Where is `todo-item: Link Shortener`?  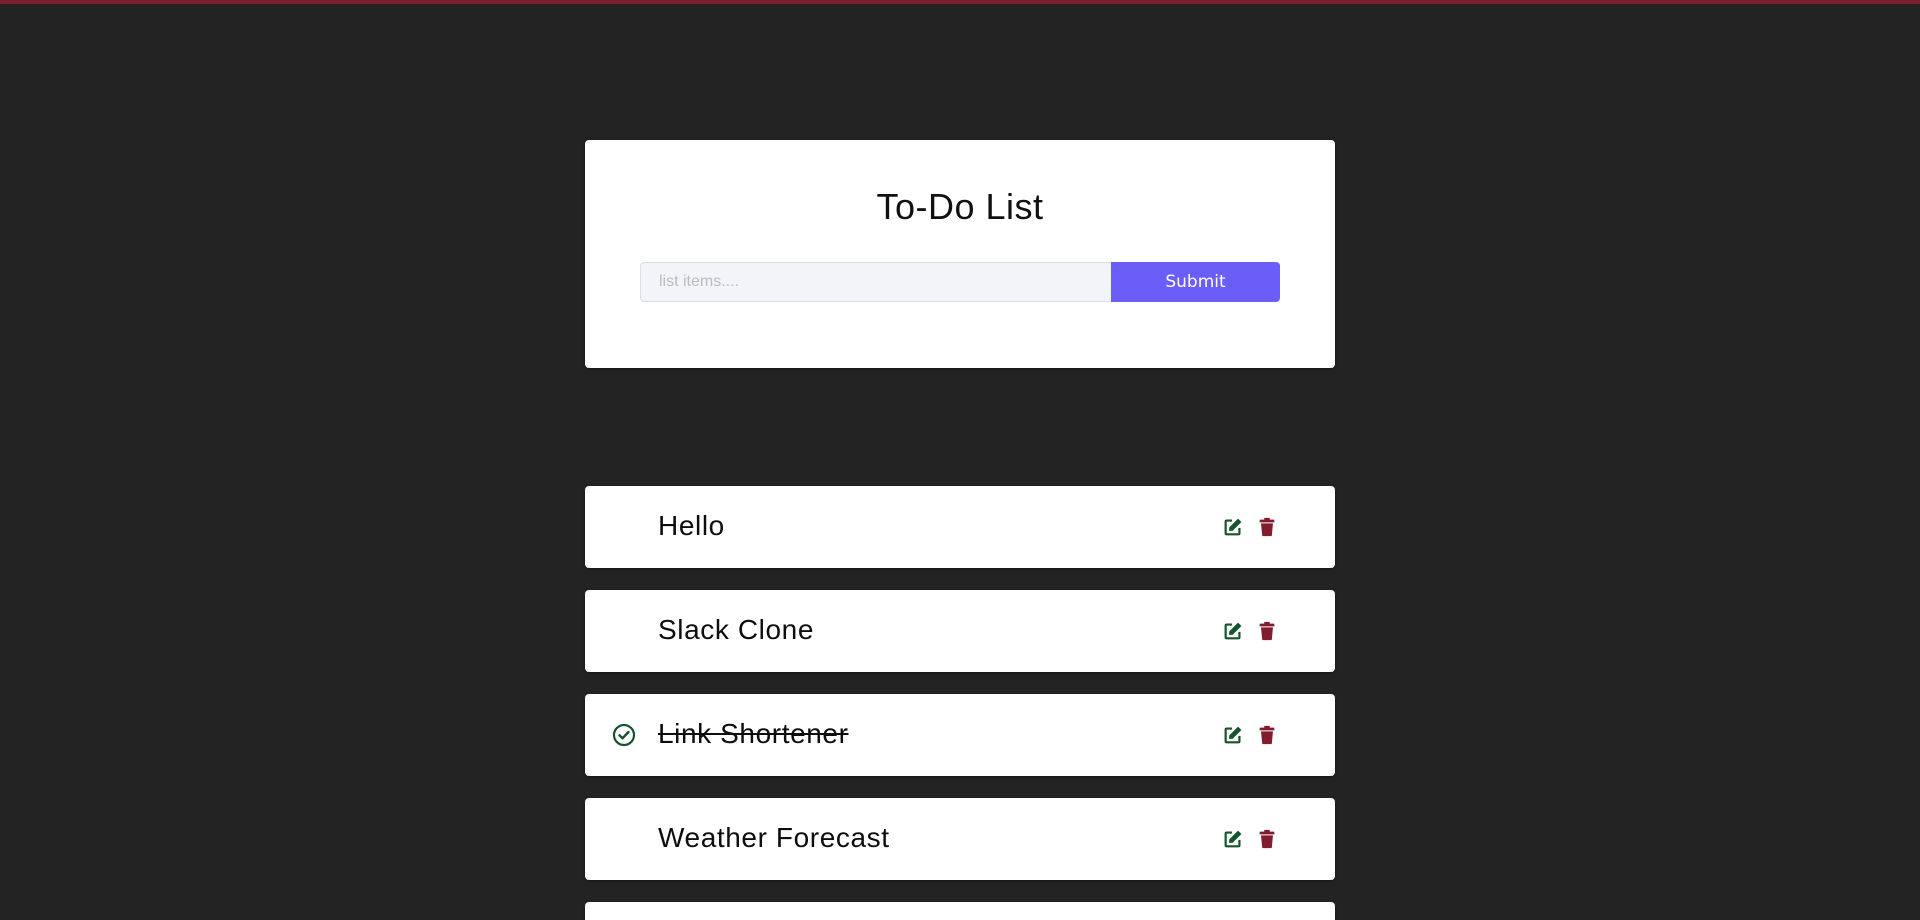
todo-item: Link Shortener is located at coordinates (960, 735).